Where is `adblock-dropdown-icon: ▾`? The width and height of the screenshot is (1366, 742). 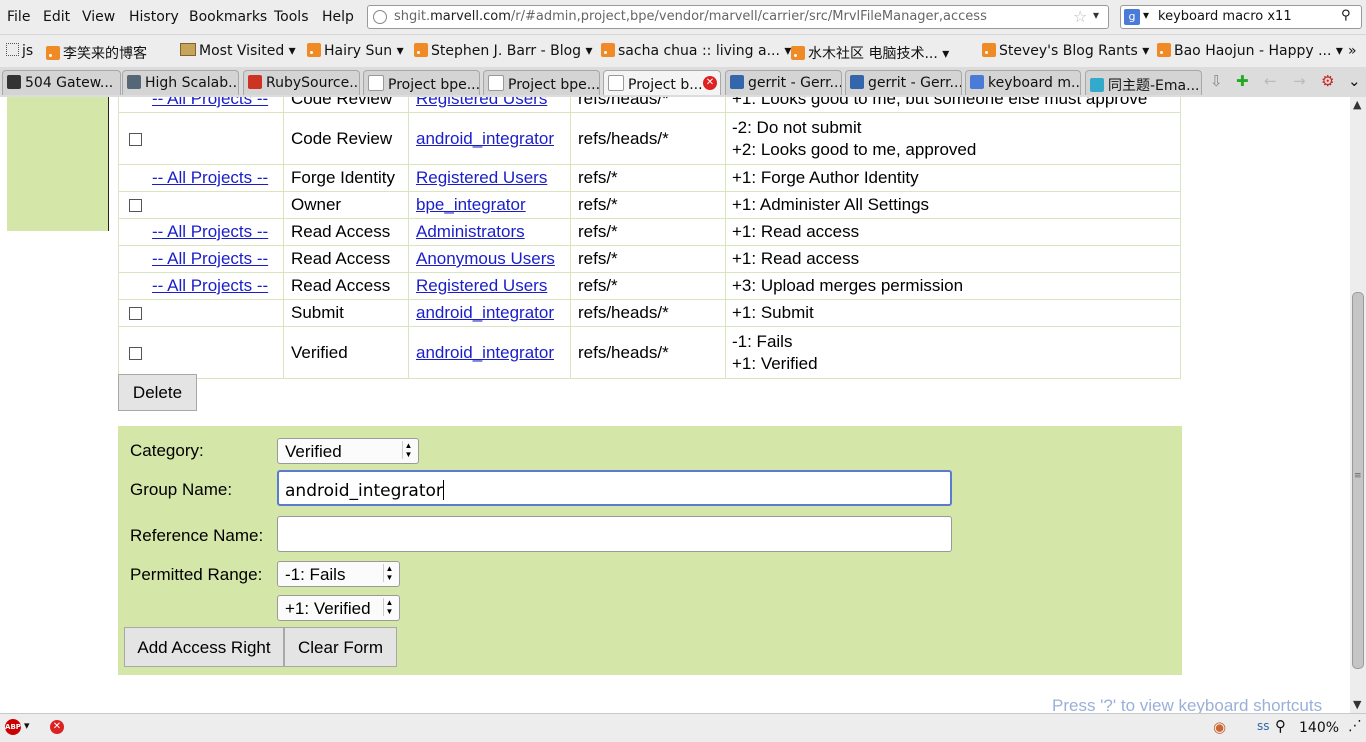
adblock-dropdown-icon: ▾ is located at coordinates (27, 725).